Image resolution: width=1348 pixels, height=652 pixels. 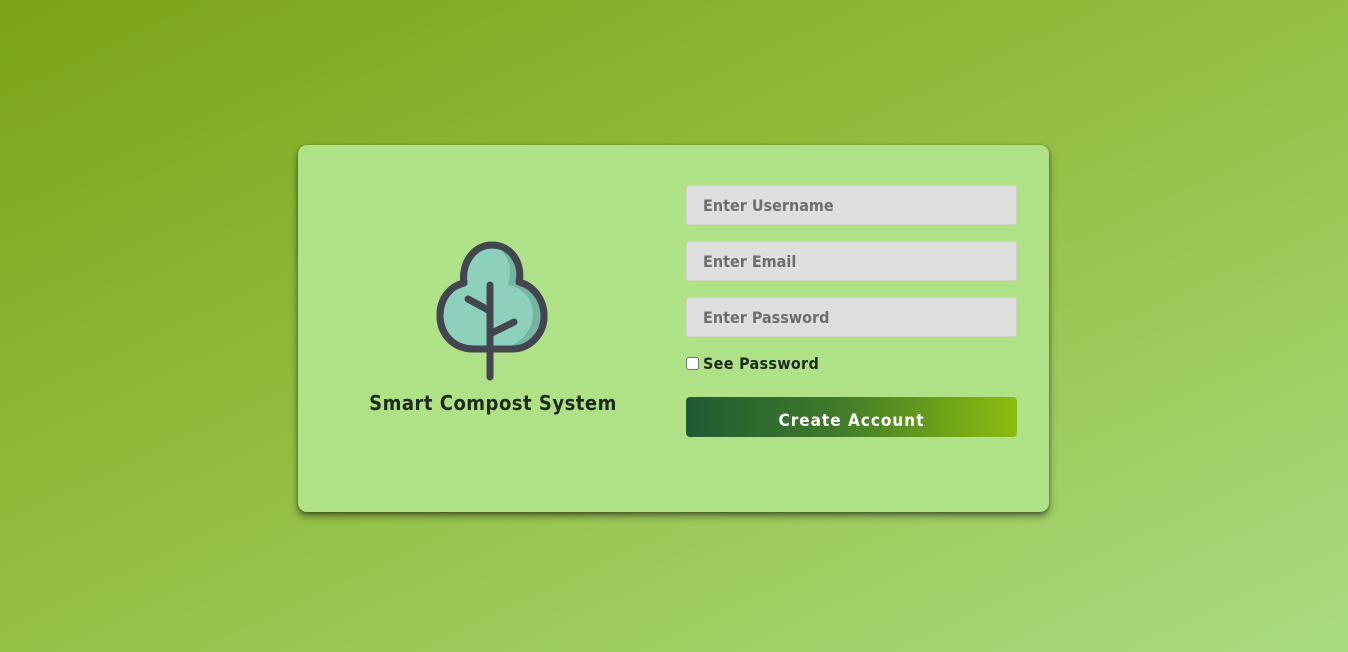 I want to click on see-password-checkbox, so click(x=692, y=363).